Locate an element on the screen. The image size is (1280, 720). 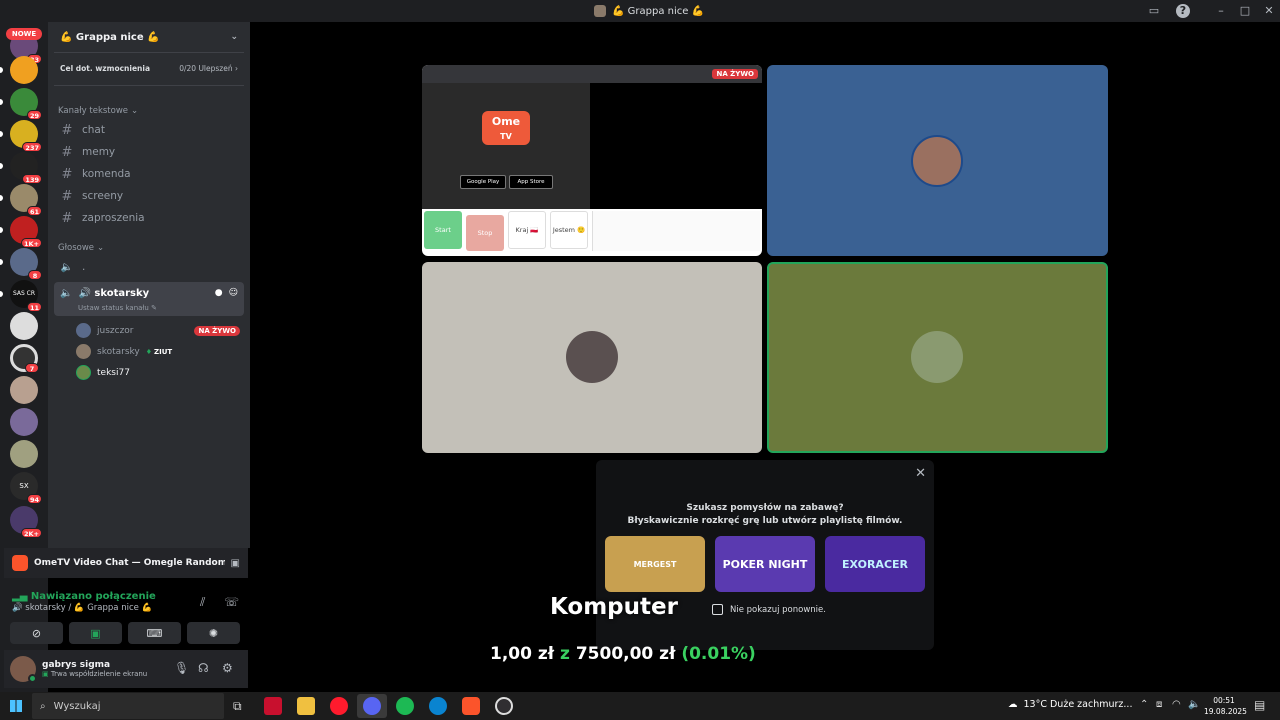
voice-user-teksi77: teksi77 is located at coordinates (159, 372).